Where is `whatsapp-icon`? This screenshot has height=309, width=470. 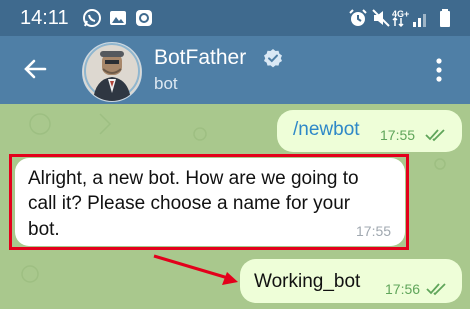
whatsapp-icon is located at coordinates (92, 18).